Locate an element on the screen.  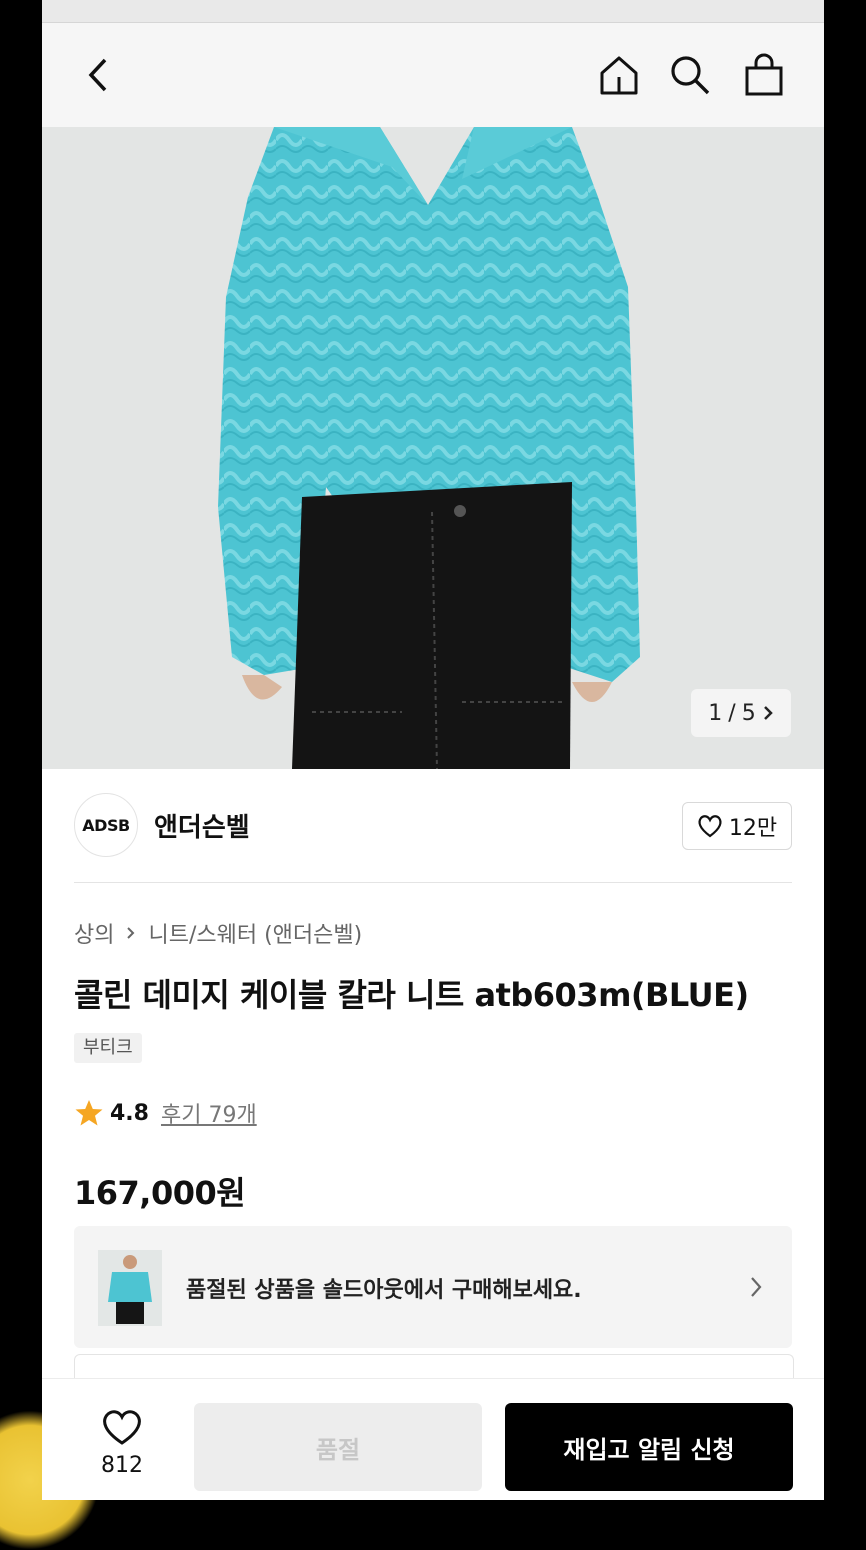
breadcrumb: 상의 니트/스웨터 (앤더슨벨) is located at coordinates (218, 933).